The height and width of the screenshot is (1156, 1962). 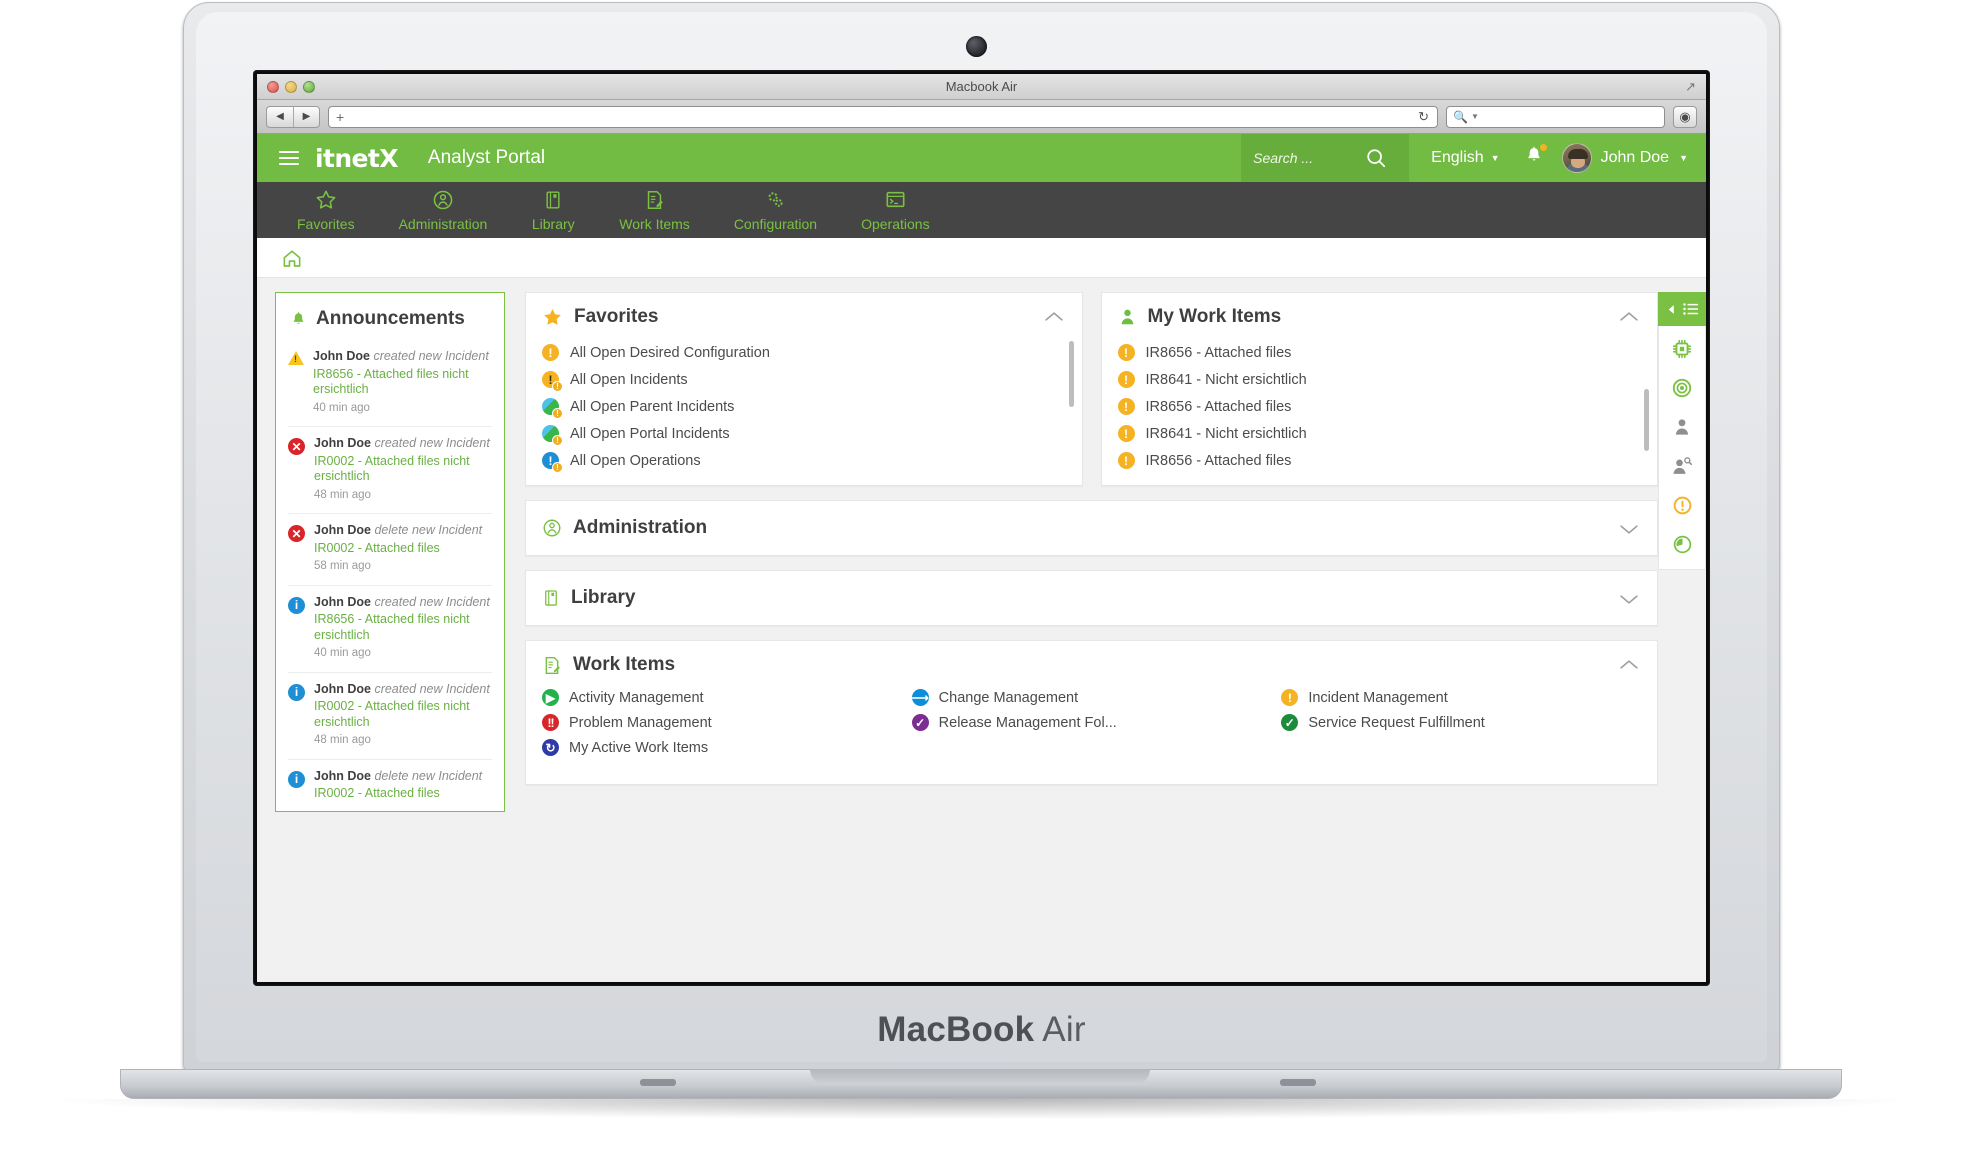 I want to click on nav-label: Administration, so click(x=443, y=223).